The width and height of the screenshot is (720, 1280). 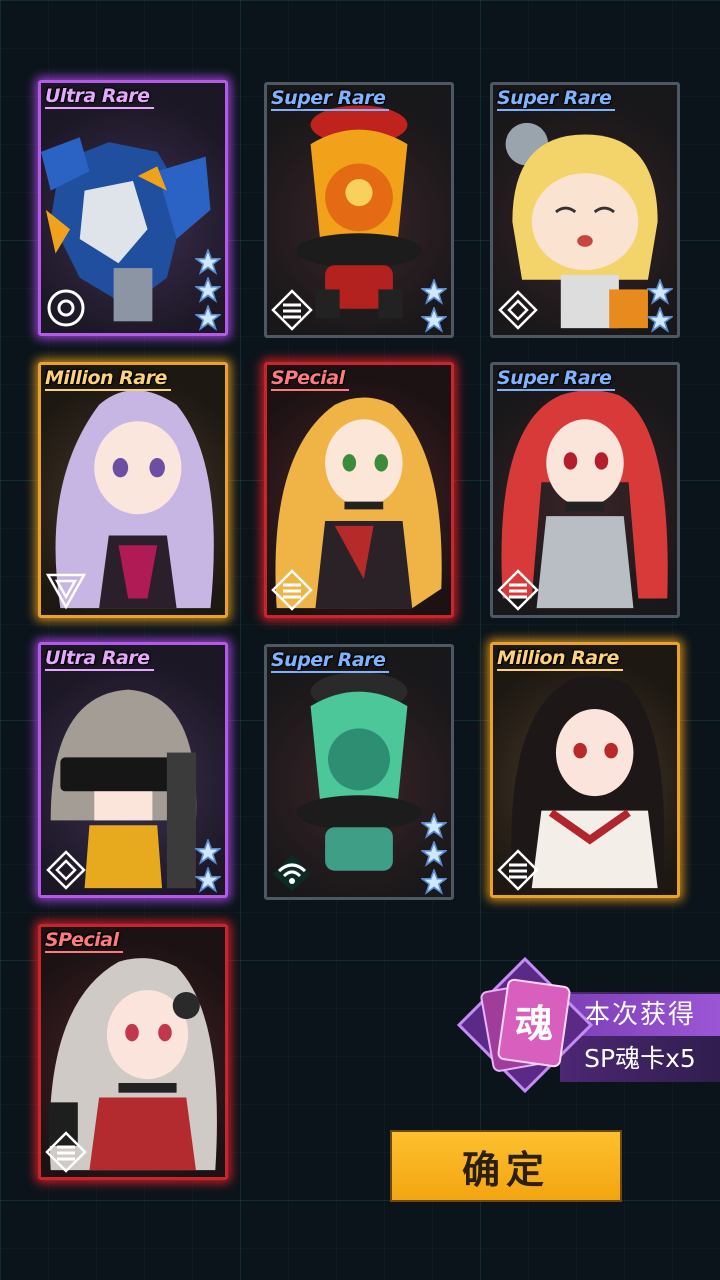 What do you see at coordinates (534, 1024) in the screenshot?
I see `soul-char: 魂` at bounding box center [534, 1024].